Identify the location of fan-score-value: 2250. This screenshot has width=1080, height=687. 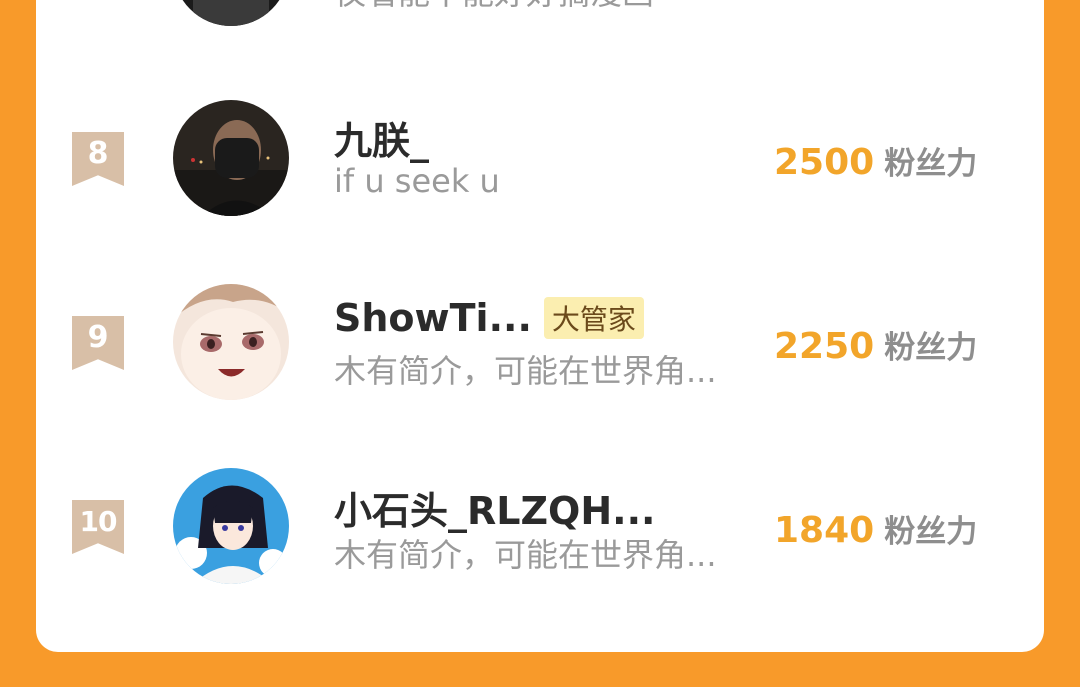
(824, 346).